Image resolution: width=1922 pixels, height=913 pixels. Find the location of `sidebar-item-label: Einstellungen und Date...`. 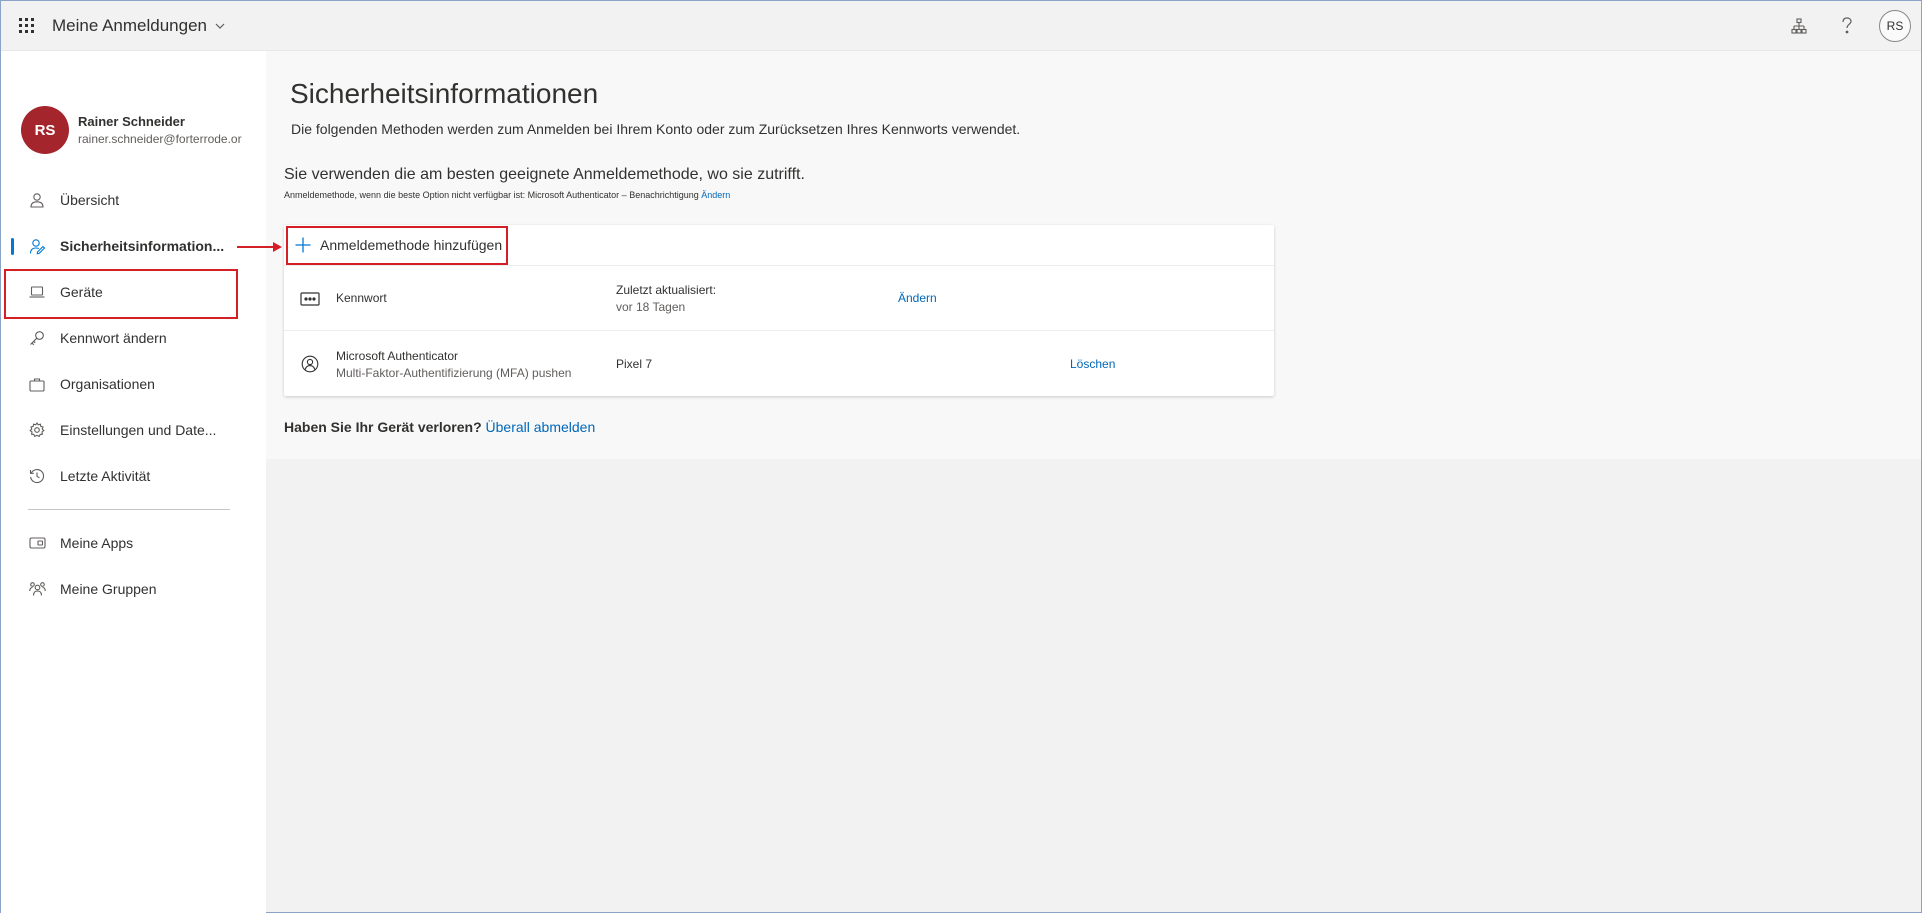

sidebar-item-label: Einstellungen und Date... is located at coordinates (138, 430).